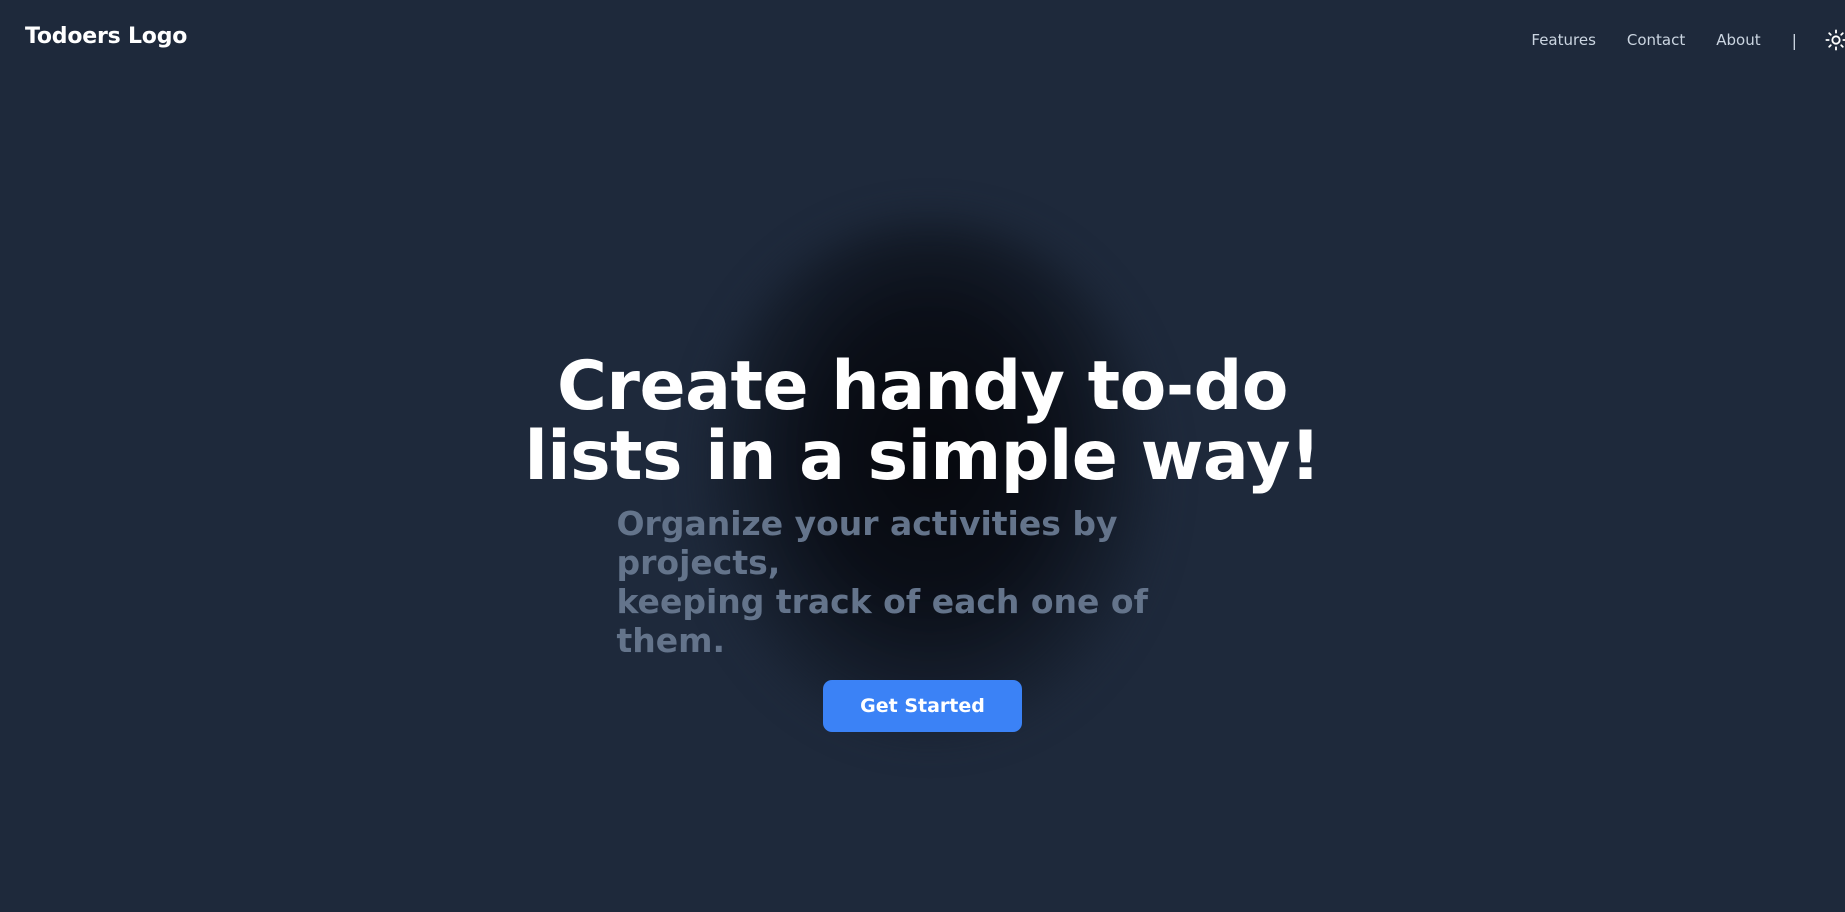 The image size is (1845, 912). I want to click on nav-link-features: Features, so click(1563, 40).